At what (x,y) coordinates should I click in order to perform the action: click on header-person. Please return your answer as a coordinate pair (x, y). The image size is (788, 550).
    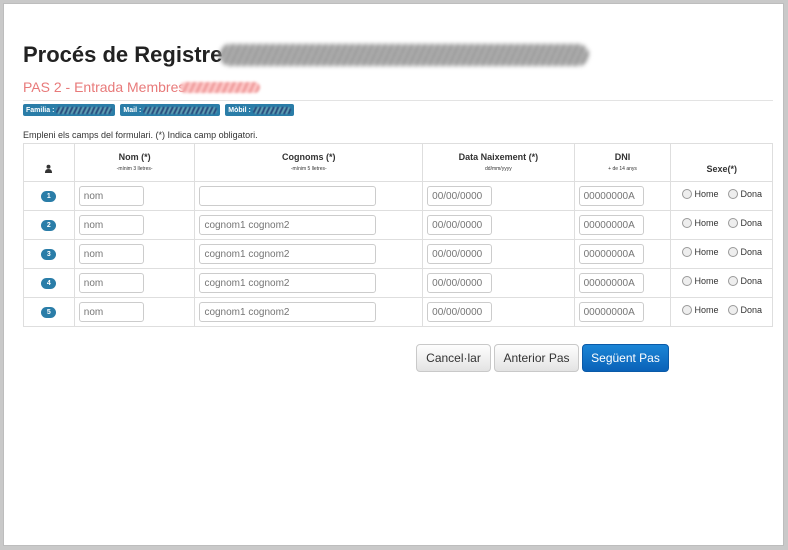
    Looking at the image, I should click on (49, 162).